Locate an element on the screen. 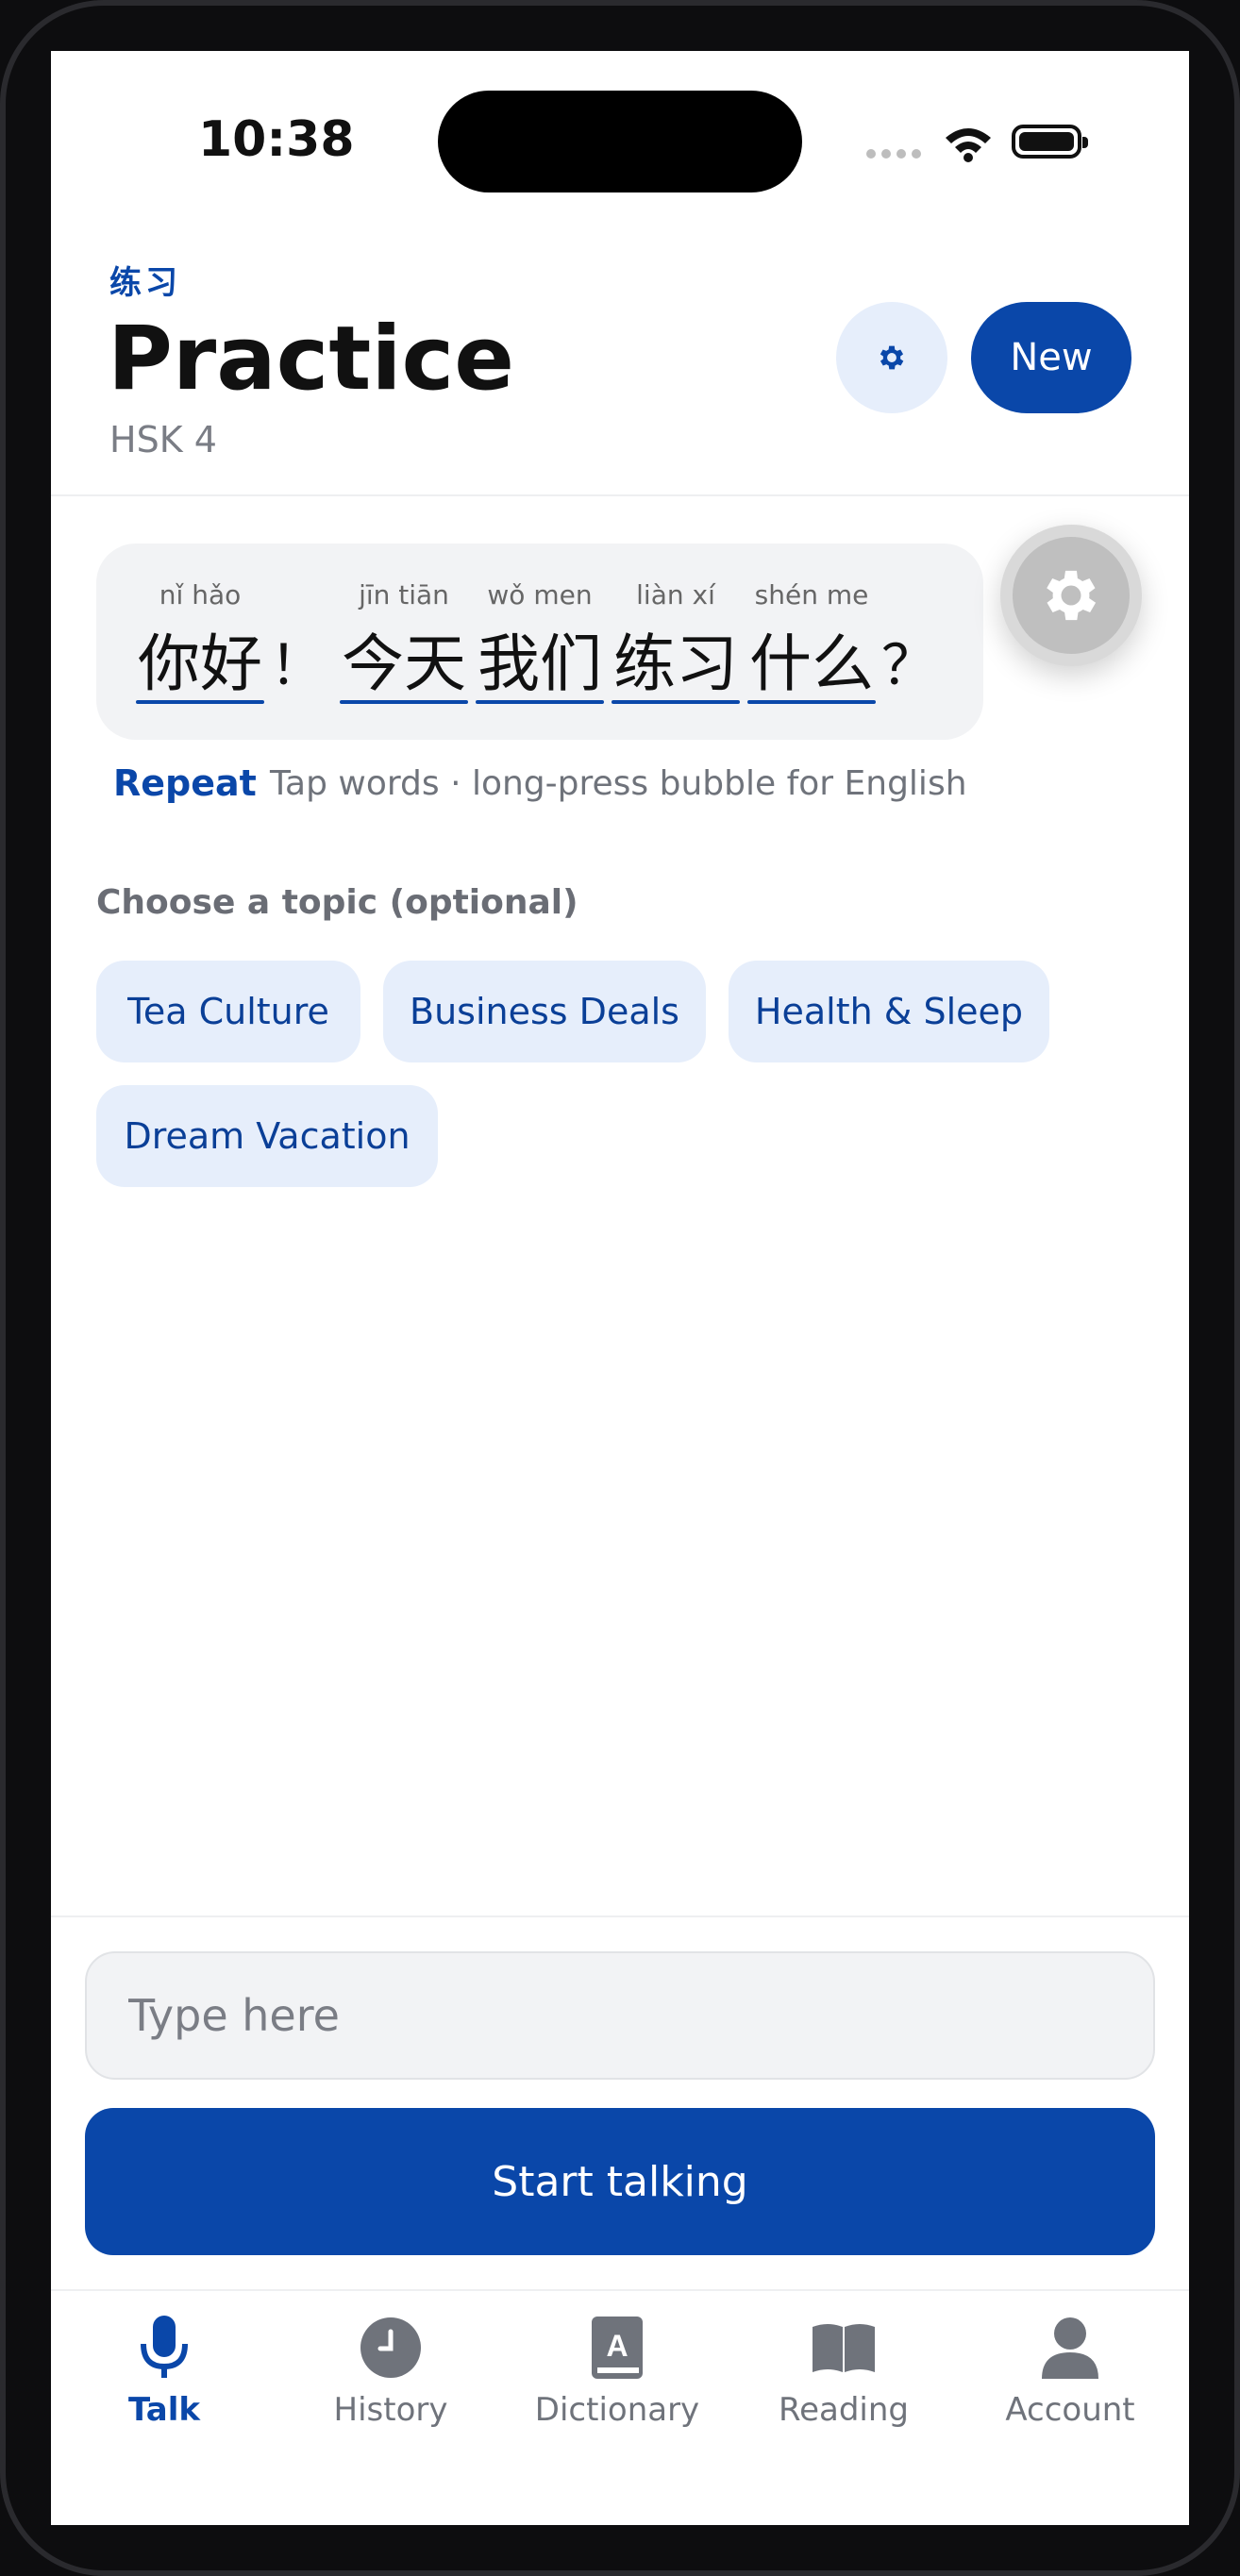 This screenshot has height=2576, width=1240. battery-icon is located at coordinates (1050, 142).